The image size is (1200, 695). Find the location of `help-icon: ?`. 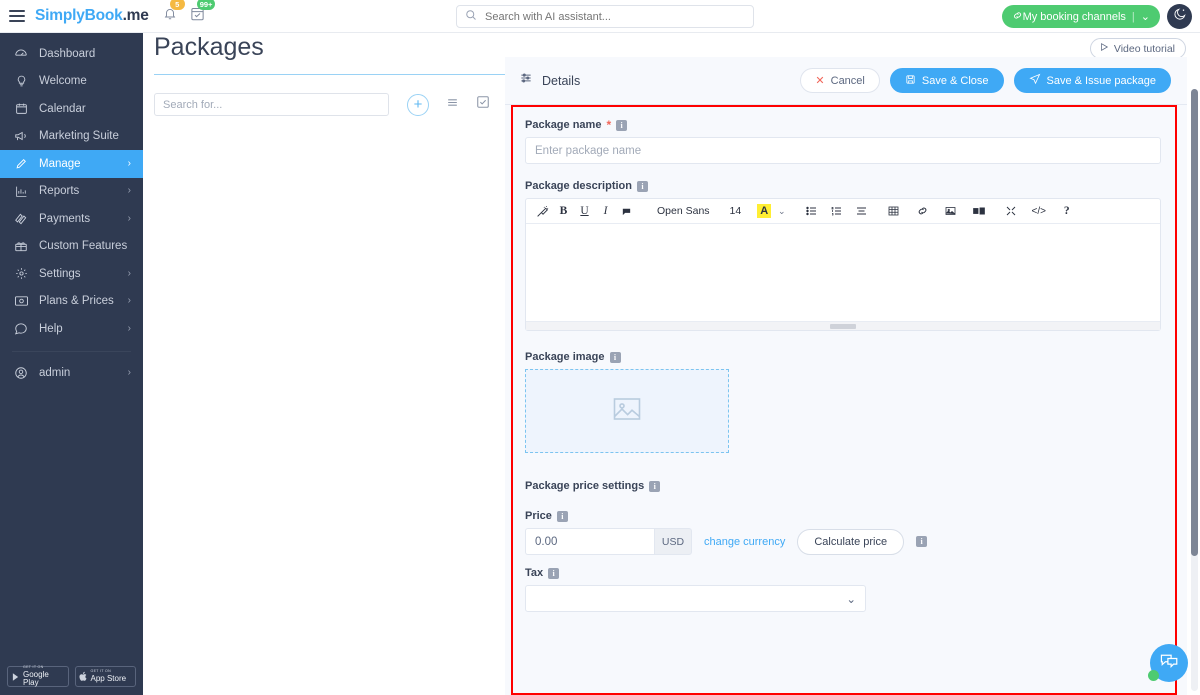

help-icon: ? is located at coordinates (1066, 211).